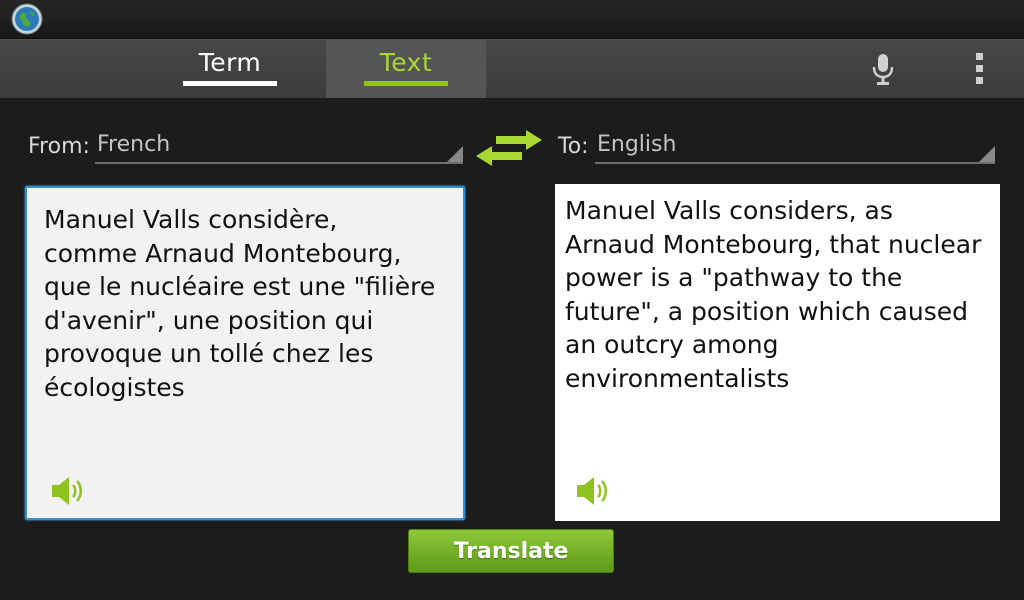 The image size is (1024, 600). I want to click on to-label: To:, so click(573, 146).